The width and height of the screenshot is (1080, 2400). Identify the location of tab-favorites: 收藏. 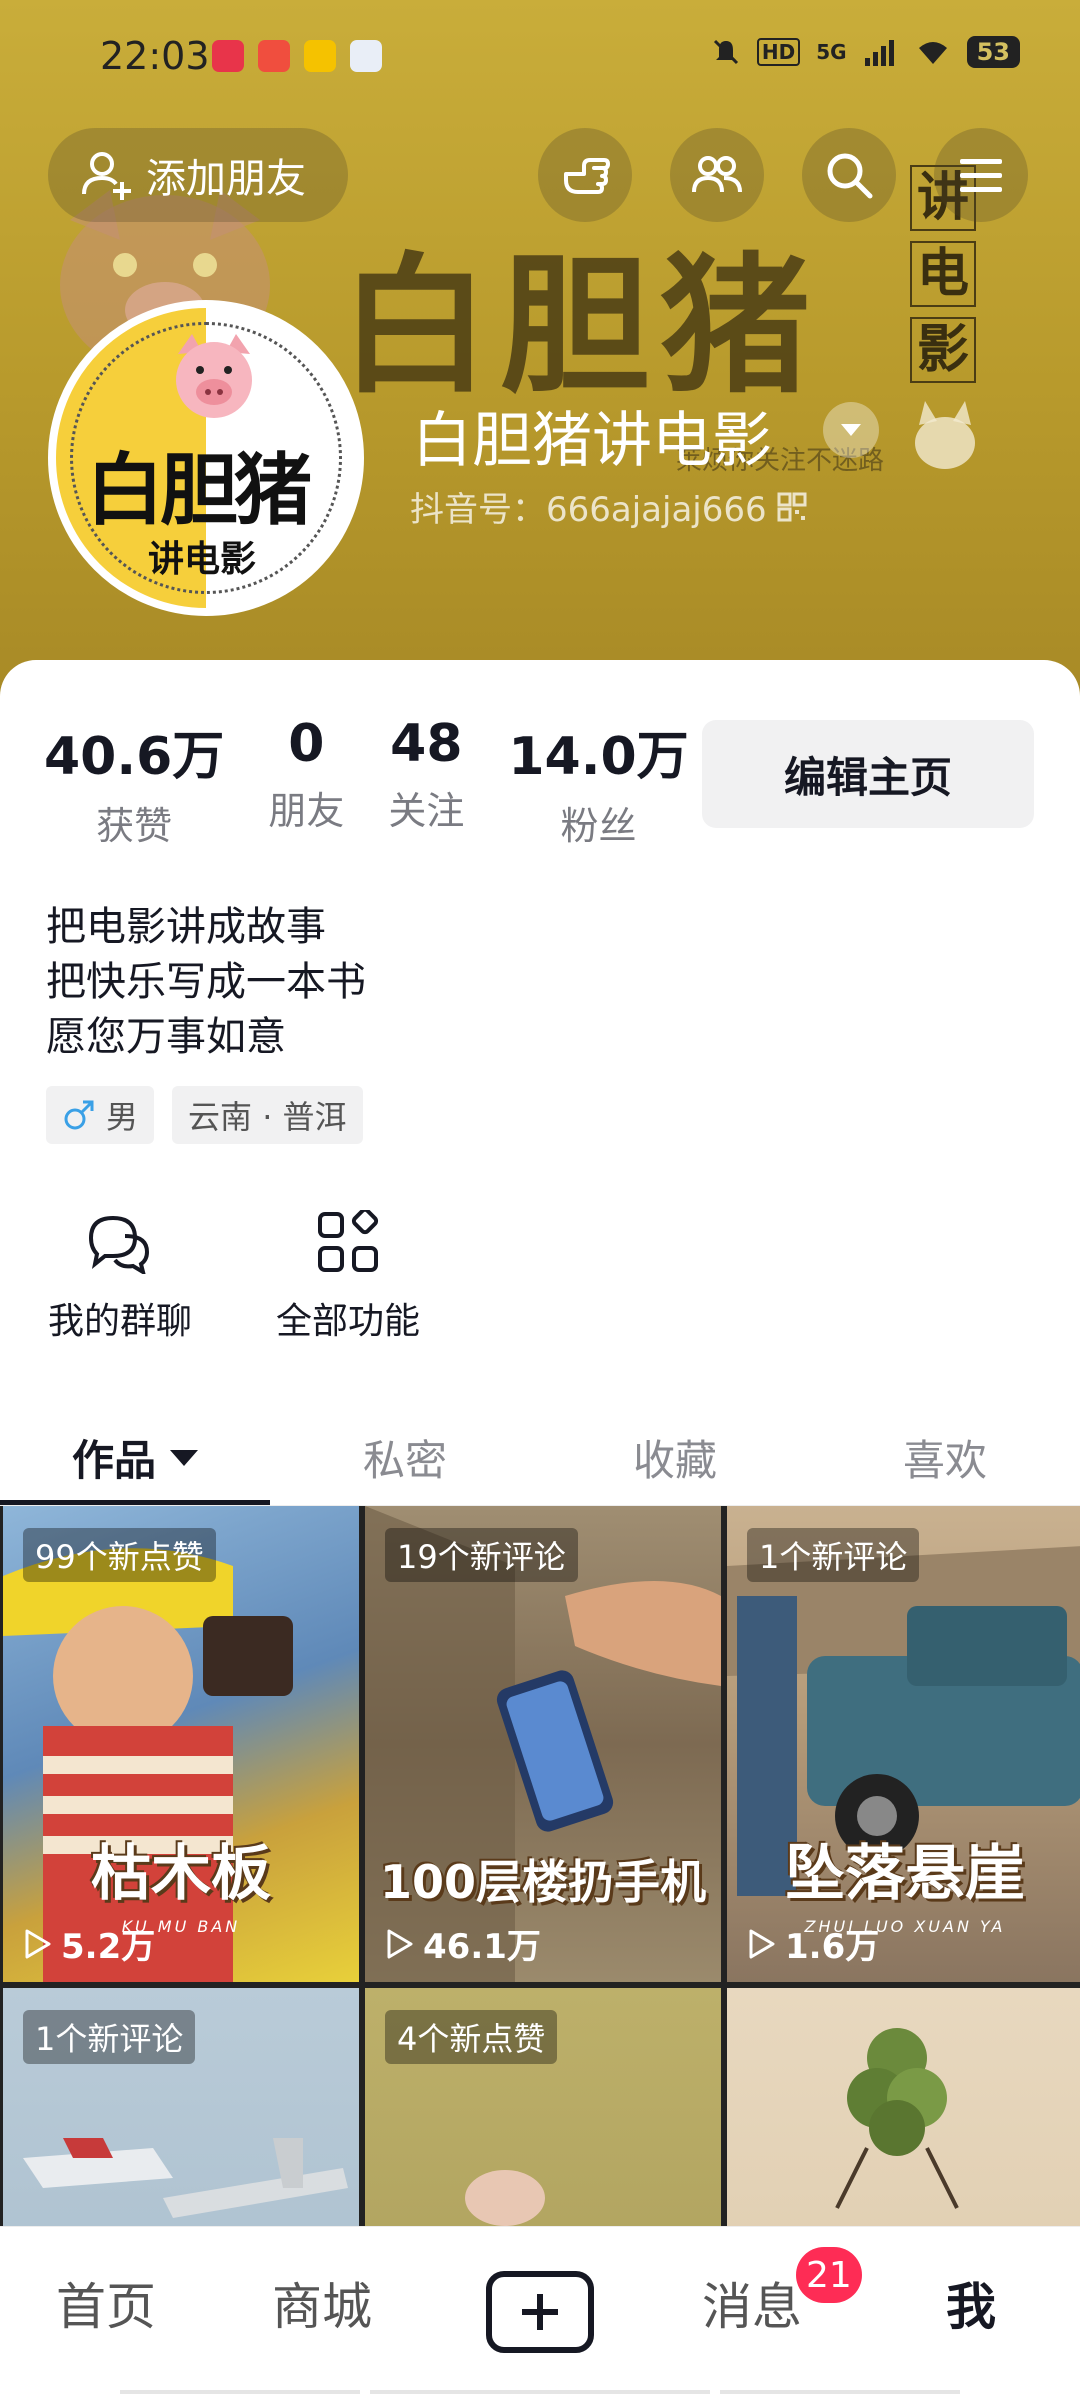
(675, 1457).